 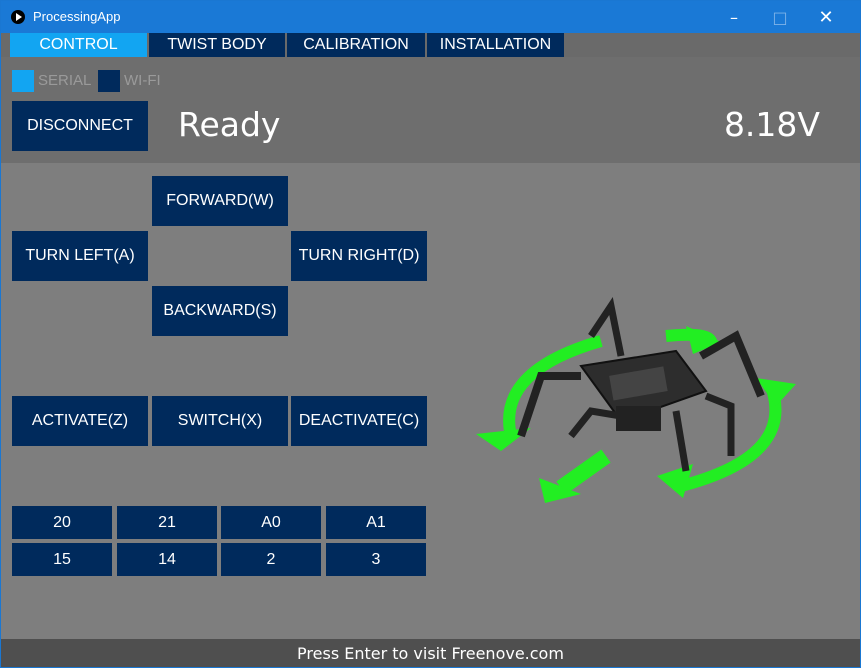 I want to click on backward-button: BACKWARD(S), so click(x=220, y=311).